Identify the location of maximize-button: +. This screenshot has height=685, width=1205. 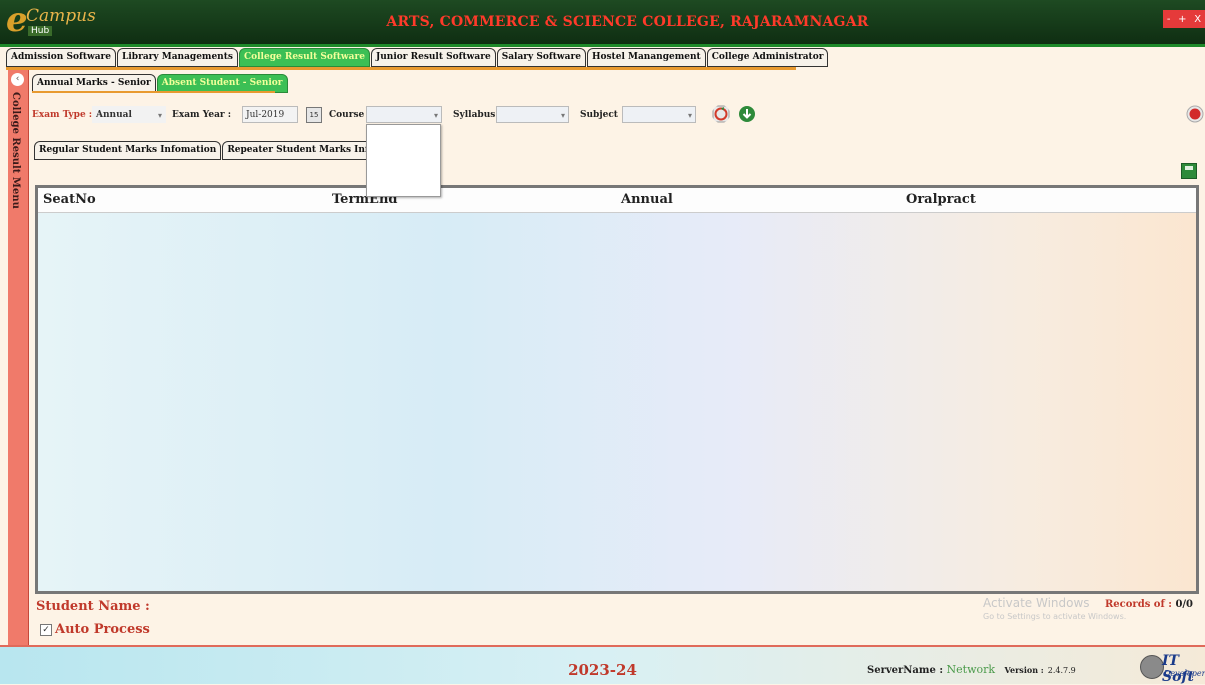
(1182, 19).